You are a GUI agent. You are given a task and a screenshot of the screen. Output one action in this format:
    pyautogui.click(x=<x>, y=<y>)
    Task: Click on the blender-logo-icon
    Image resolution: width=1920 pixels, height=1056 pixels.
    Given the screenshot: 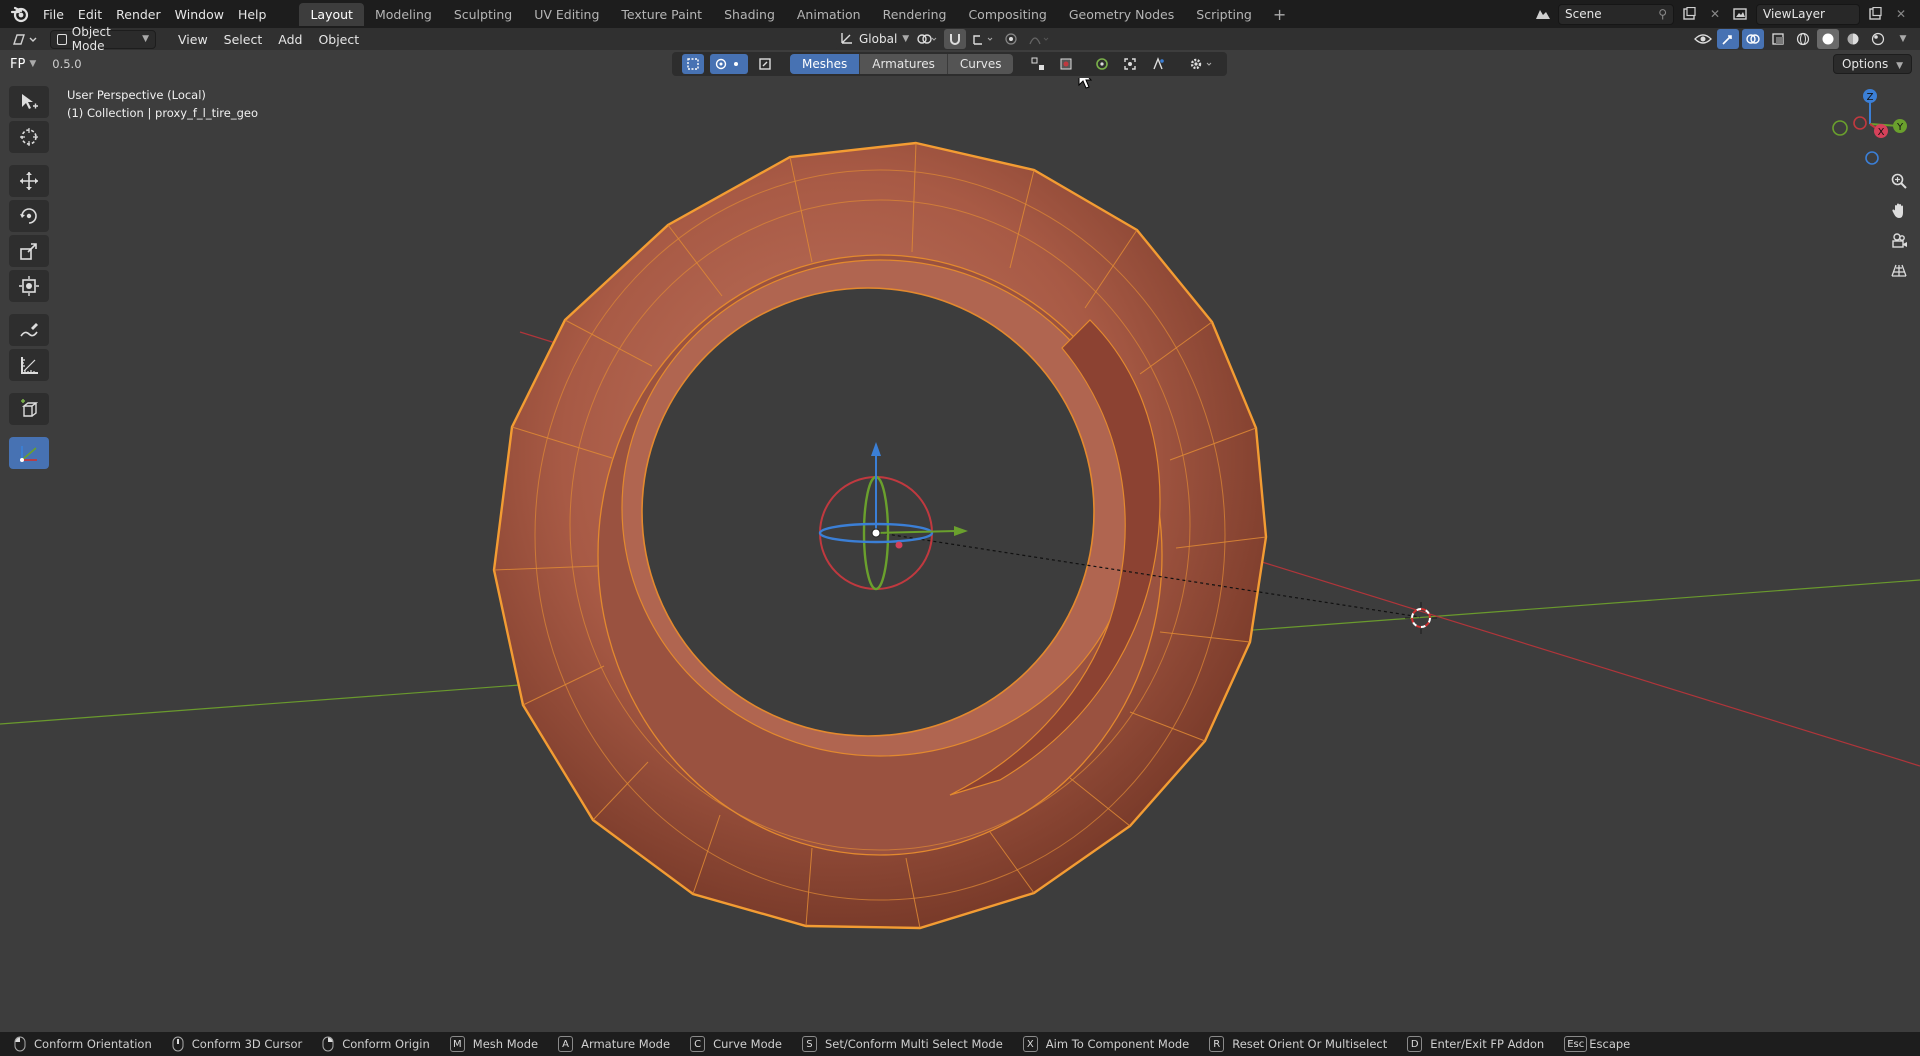 What is the action you would take?
    pyautogui.click(x=20, y=14)
    